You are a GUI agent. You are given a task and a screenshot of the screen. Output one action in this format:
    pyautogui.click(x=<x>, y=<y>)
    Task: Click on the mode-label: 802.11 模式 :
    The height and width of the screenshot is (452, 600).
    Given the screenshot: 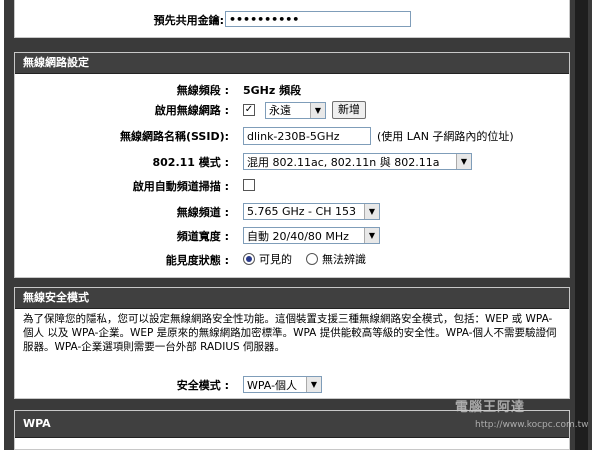 What is the action you would take?
    pyautogui.click(x=190, y=162)
    